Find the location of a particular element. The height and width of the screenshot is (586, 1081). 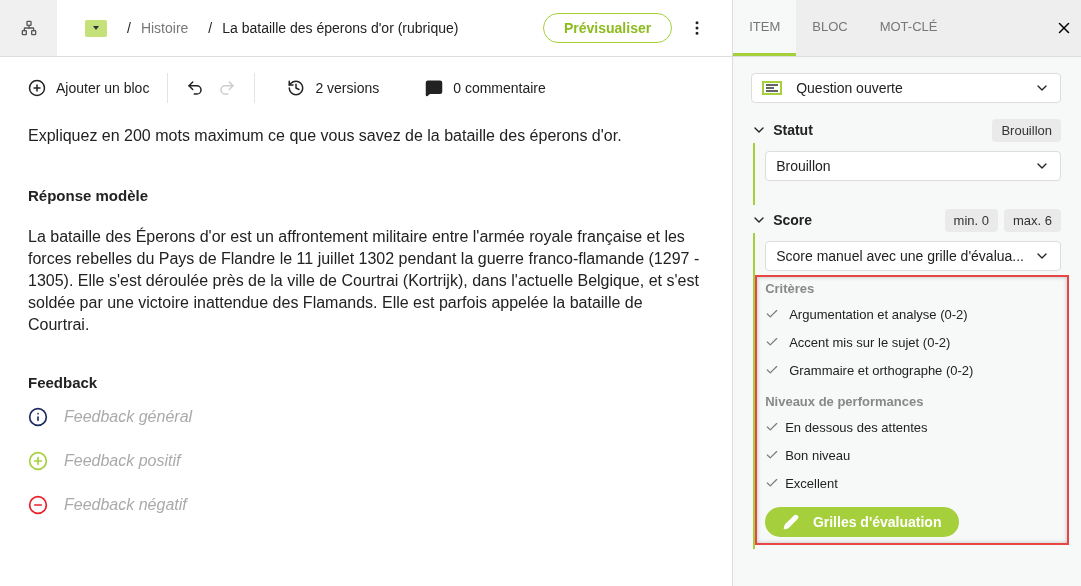

max-score-badge: max. 6 is located at coordinates (1032, 220).